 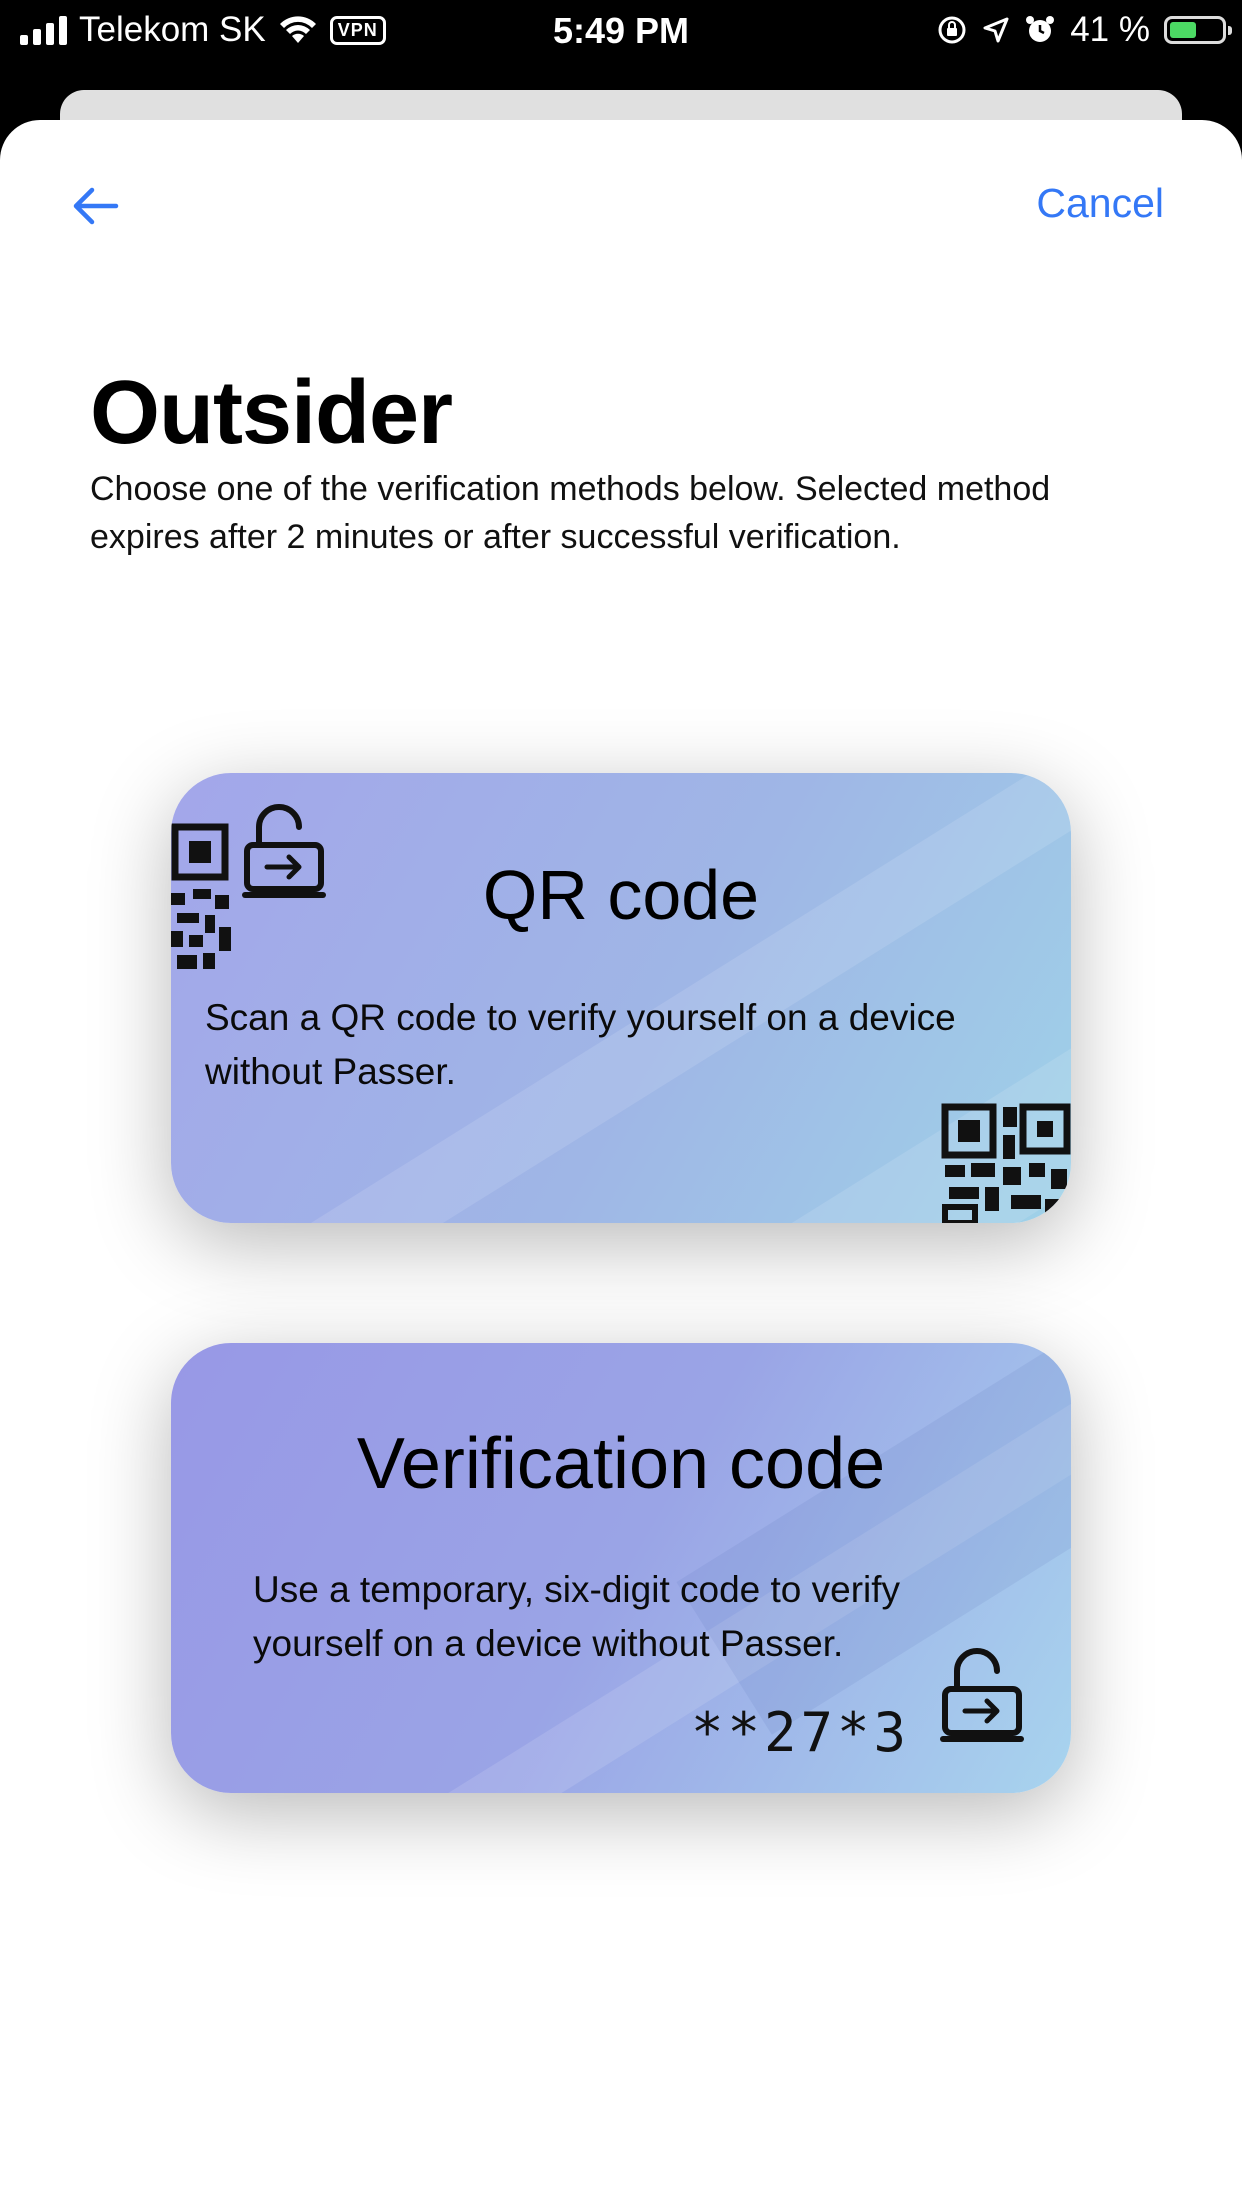 What do you see at coordinates (621, 895) in the screenshot?
I see `card-title: QR code` at bounding box center [621, 895].